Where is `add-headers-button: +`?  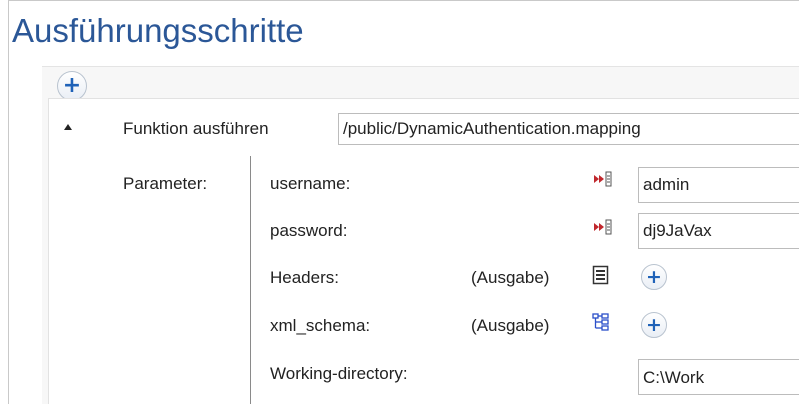
add-headers-button: + is located at coordinates (654, 277).